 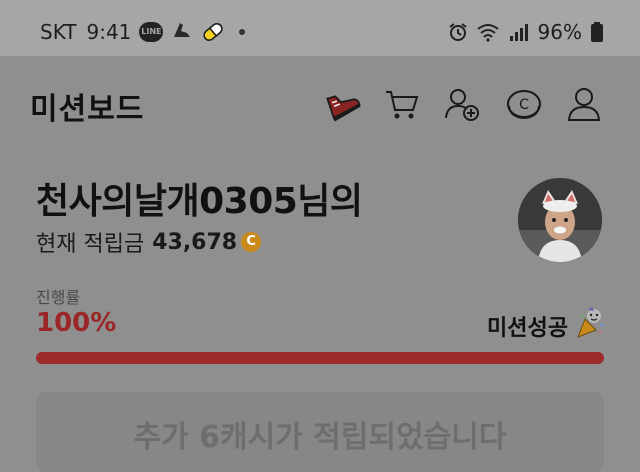 I want to click on username-heading: 천사의날개0305님의, so click(x=199, y=201).